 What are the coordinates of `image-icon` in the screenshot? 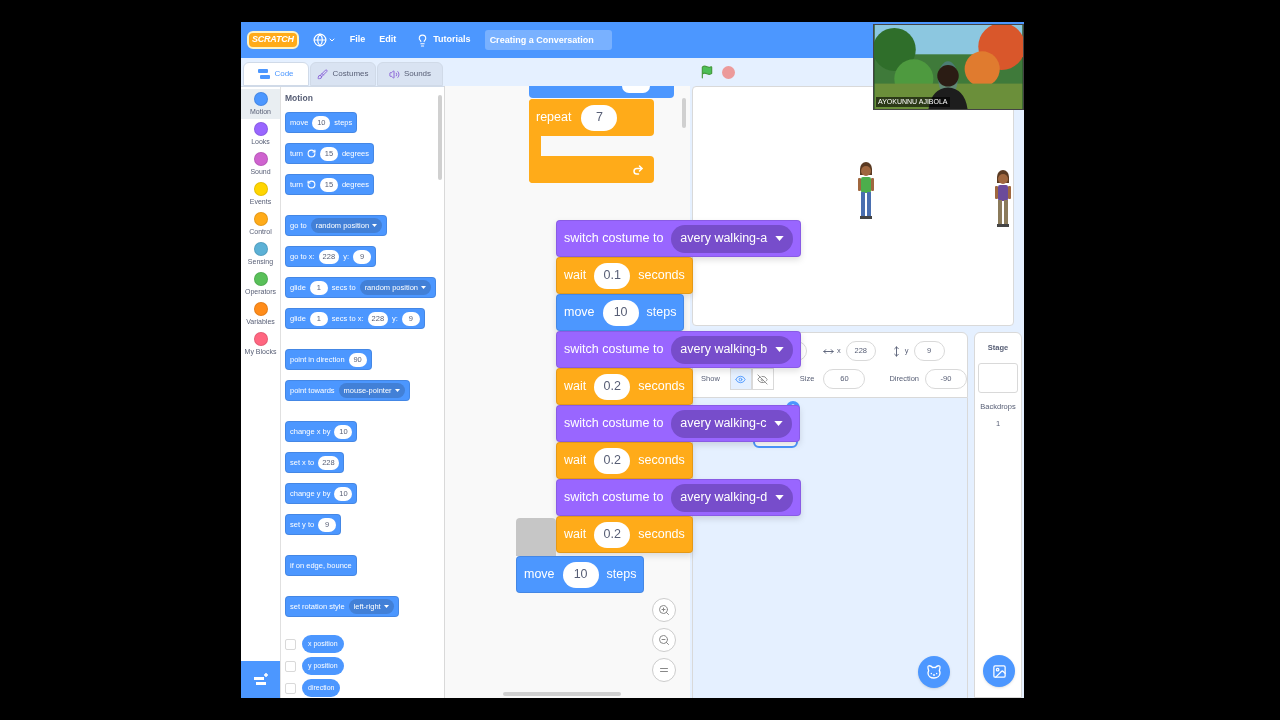 It's located at (999, 671).